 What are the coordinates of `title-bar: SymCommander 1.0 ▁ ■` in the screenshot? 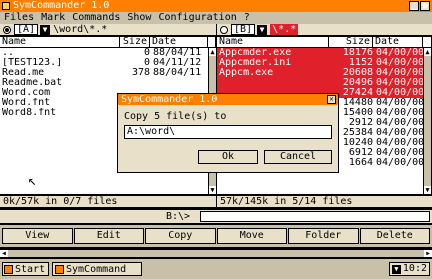 It's located at (216, 6).